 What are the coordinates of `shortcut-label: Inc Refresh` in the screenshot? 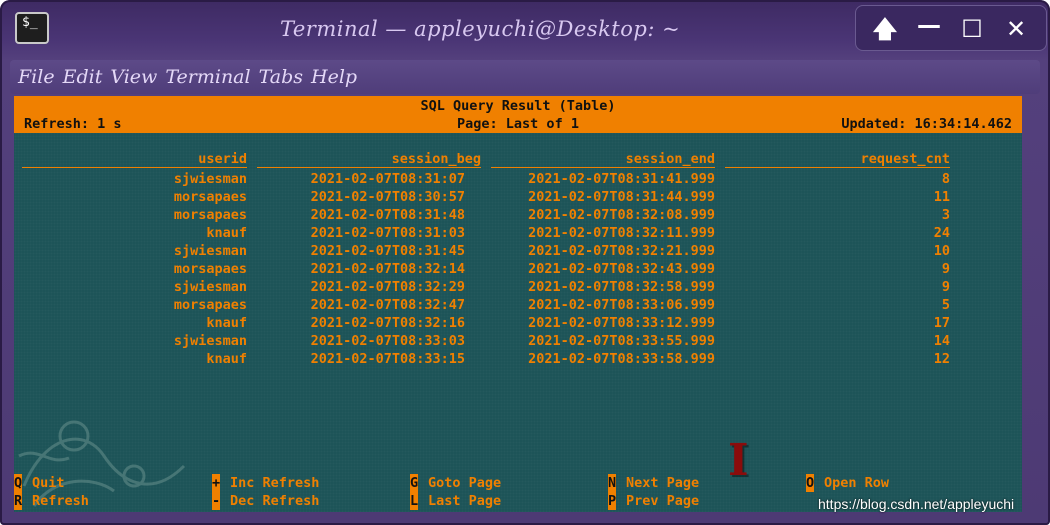 It's located at (275, 483).